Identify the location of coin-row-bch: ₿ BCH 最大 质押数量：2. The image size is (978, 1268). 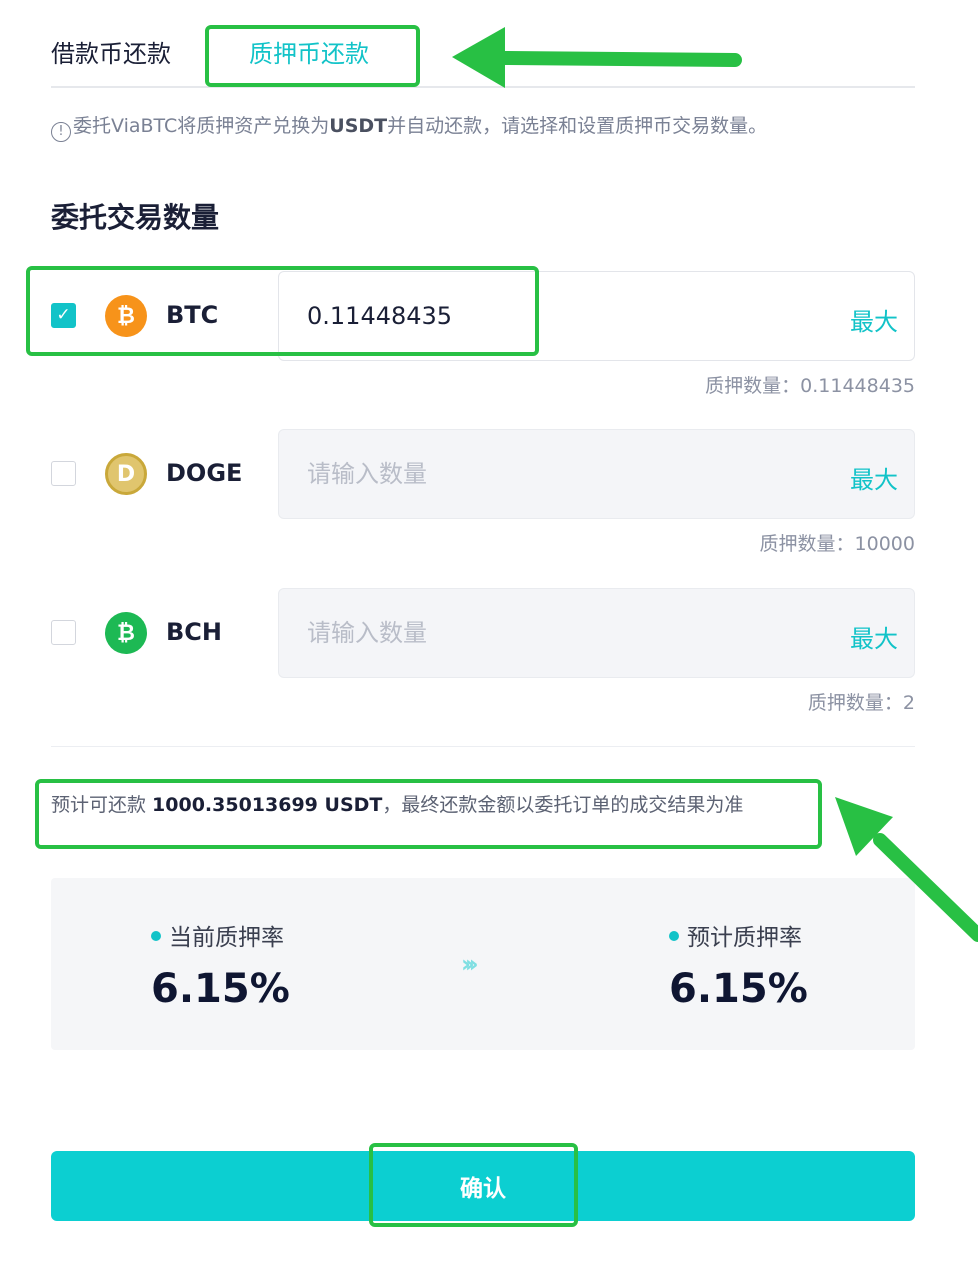
(483, 651).